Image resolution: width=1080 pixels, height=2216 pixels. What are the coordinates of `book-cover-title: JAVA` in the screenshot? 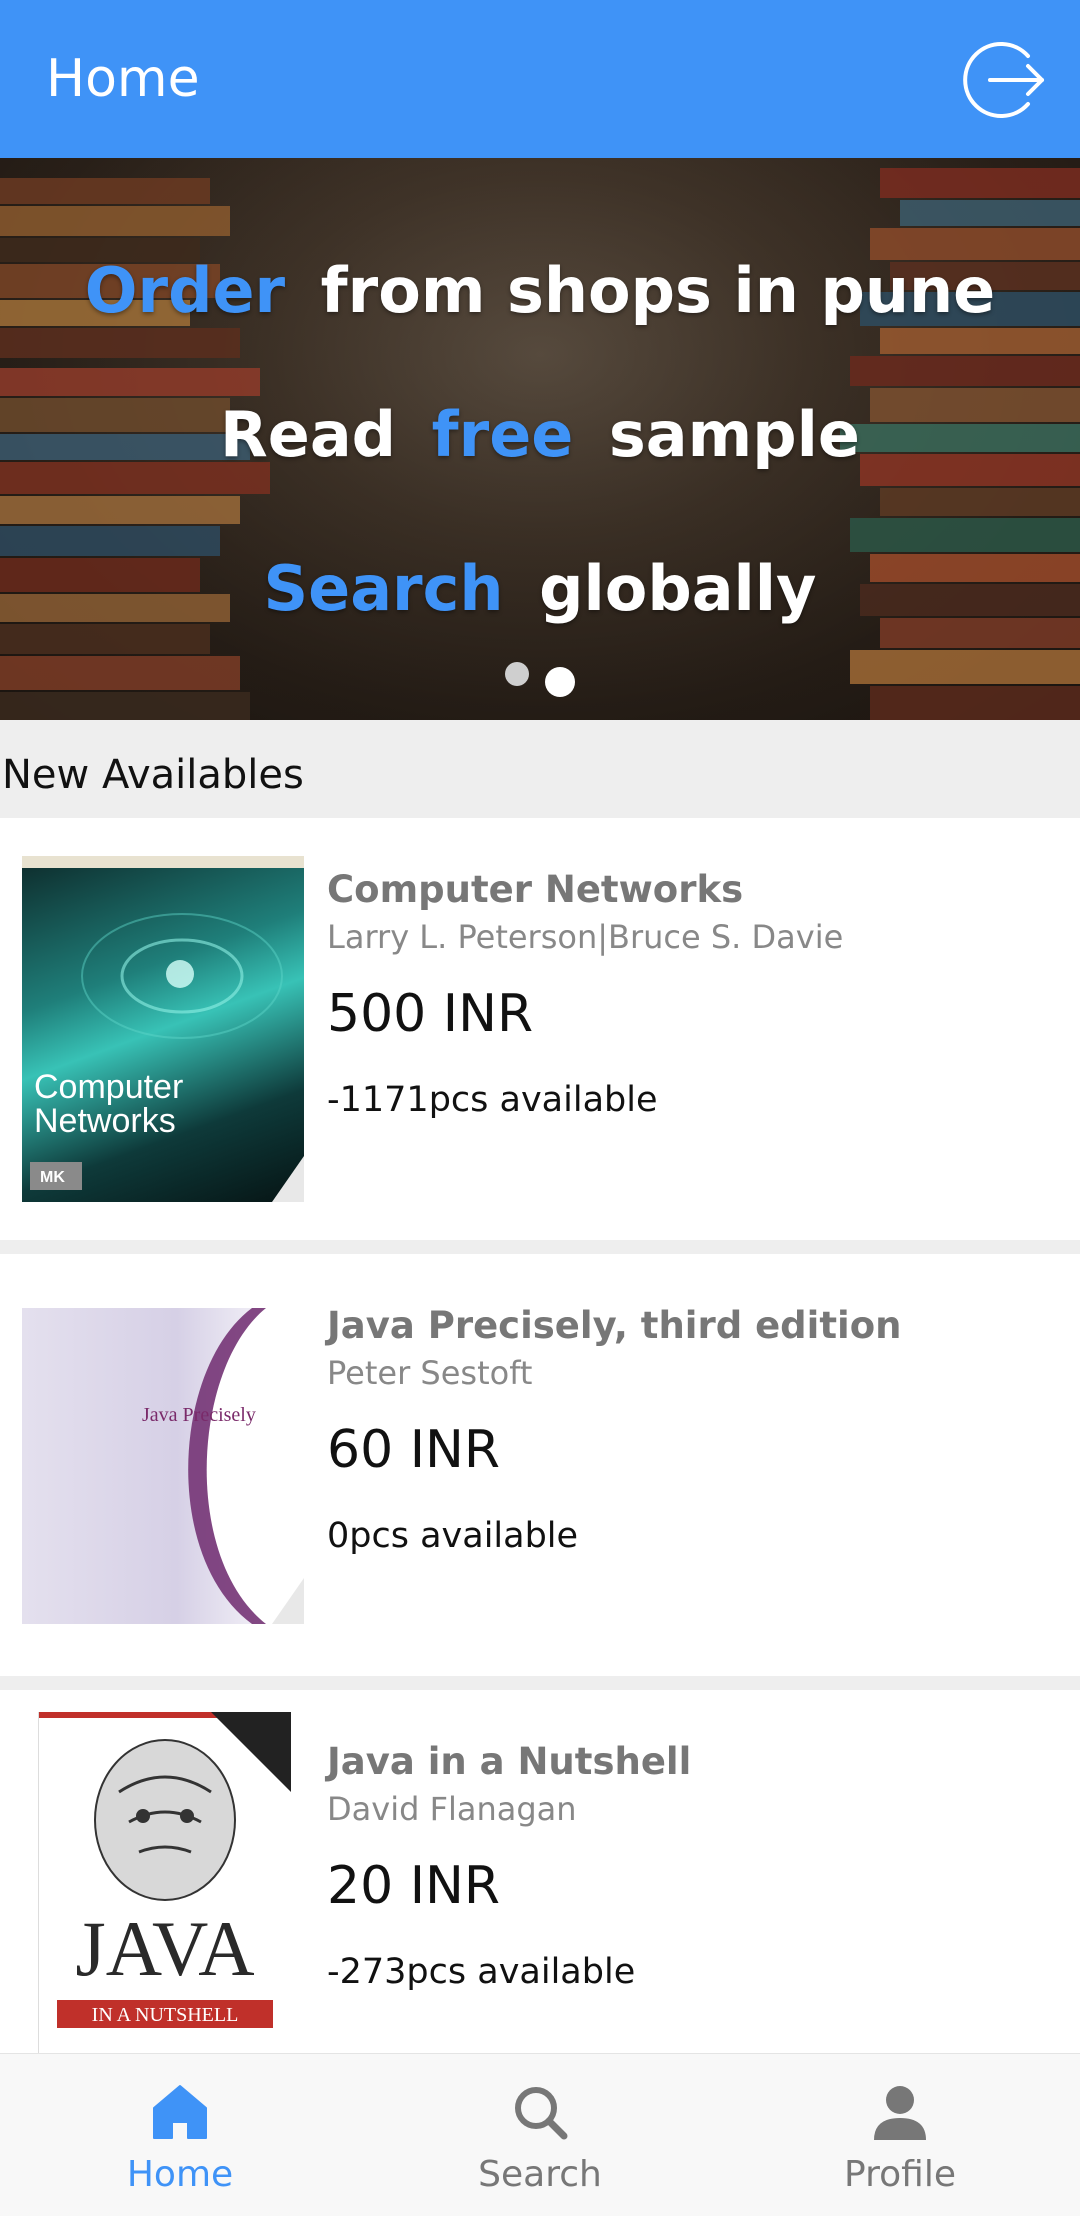 It's located at (165, 1948).